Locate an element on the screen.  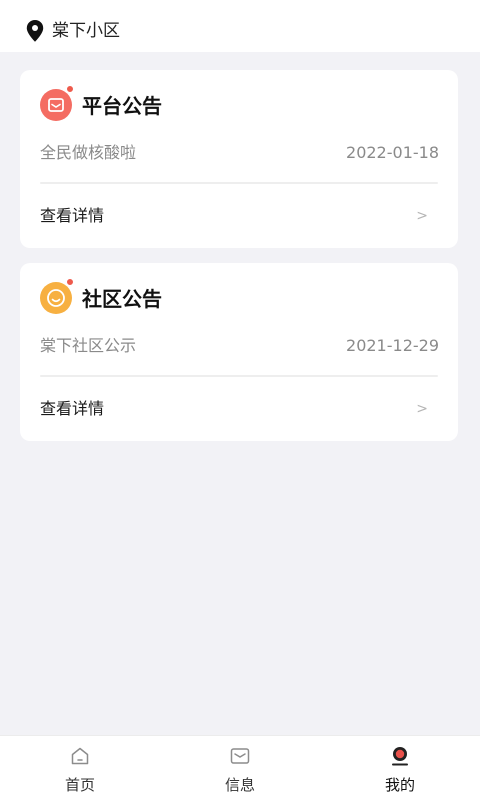
tab-label: 首页 is located at coordinates (79, 785).